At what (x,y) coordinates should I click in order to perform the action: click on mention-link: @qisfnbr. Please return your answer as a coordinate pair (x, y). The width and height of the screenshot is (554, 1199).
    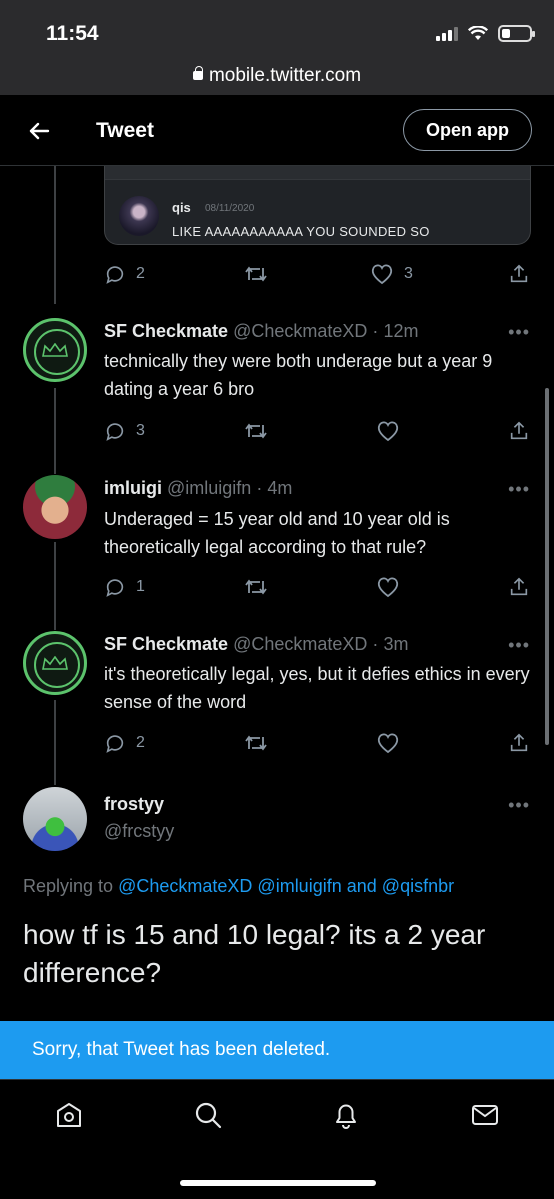
    Looking at the image, I should click on (418, 886).